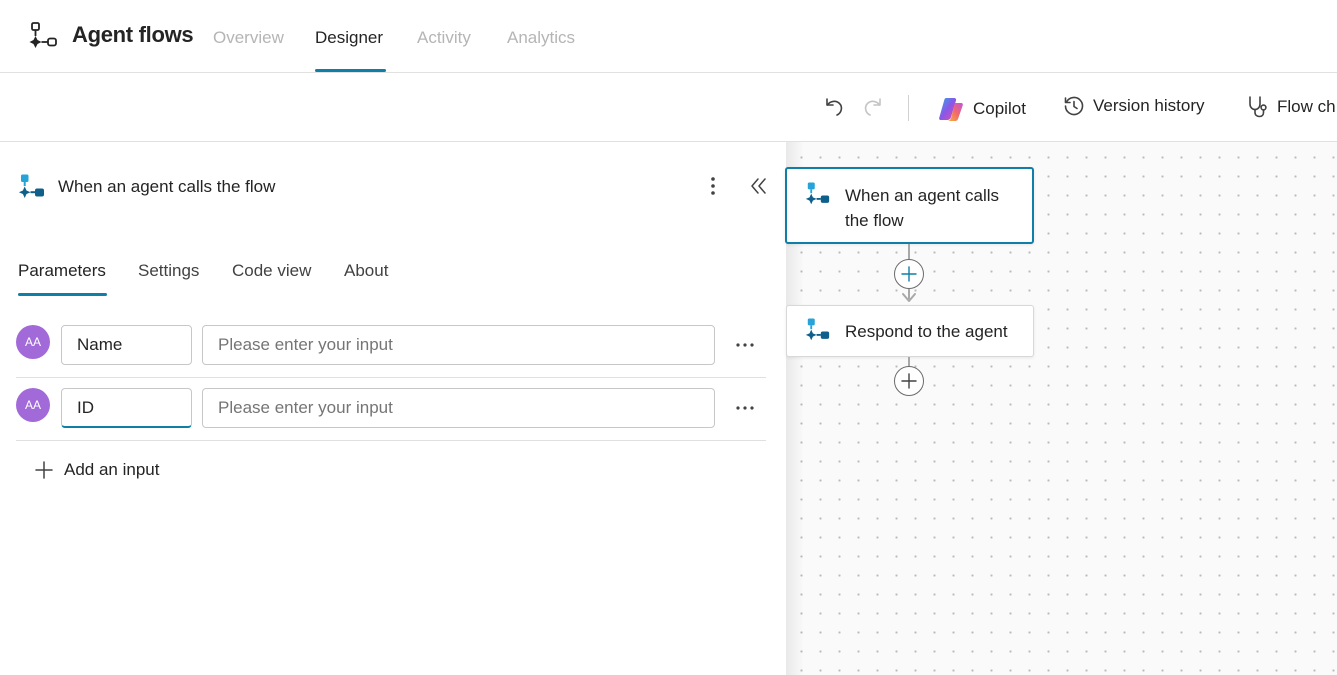 Image resolution: width=1337 pixels, height=675 pixels. I want to click on app-title: Agent flows, so click(133, 34).